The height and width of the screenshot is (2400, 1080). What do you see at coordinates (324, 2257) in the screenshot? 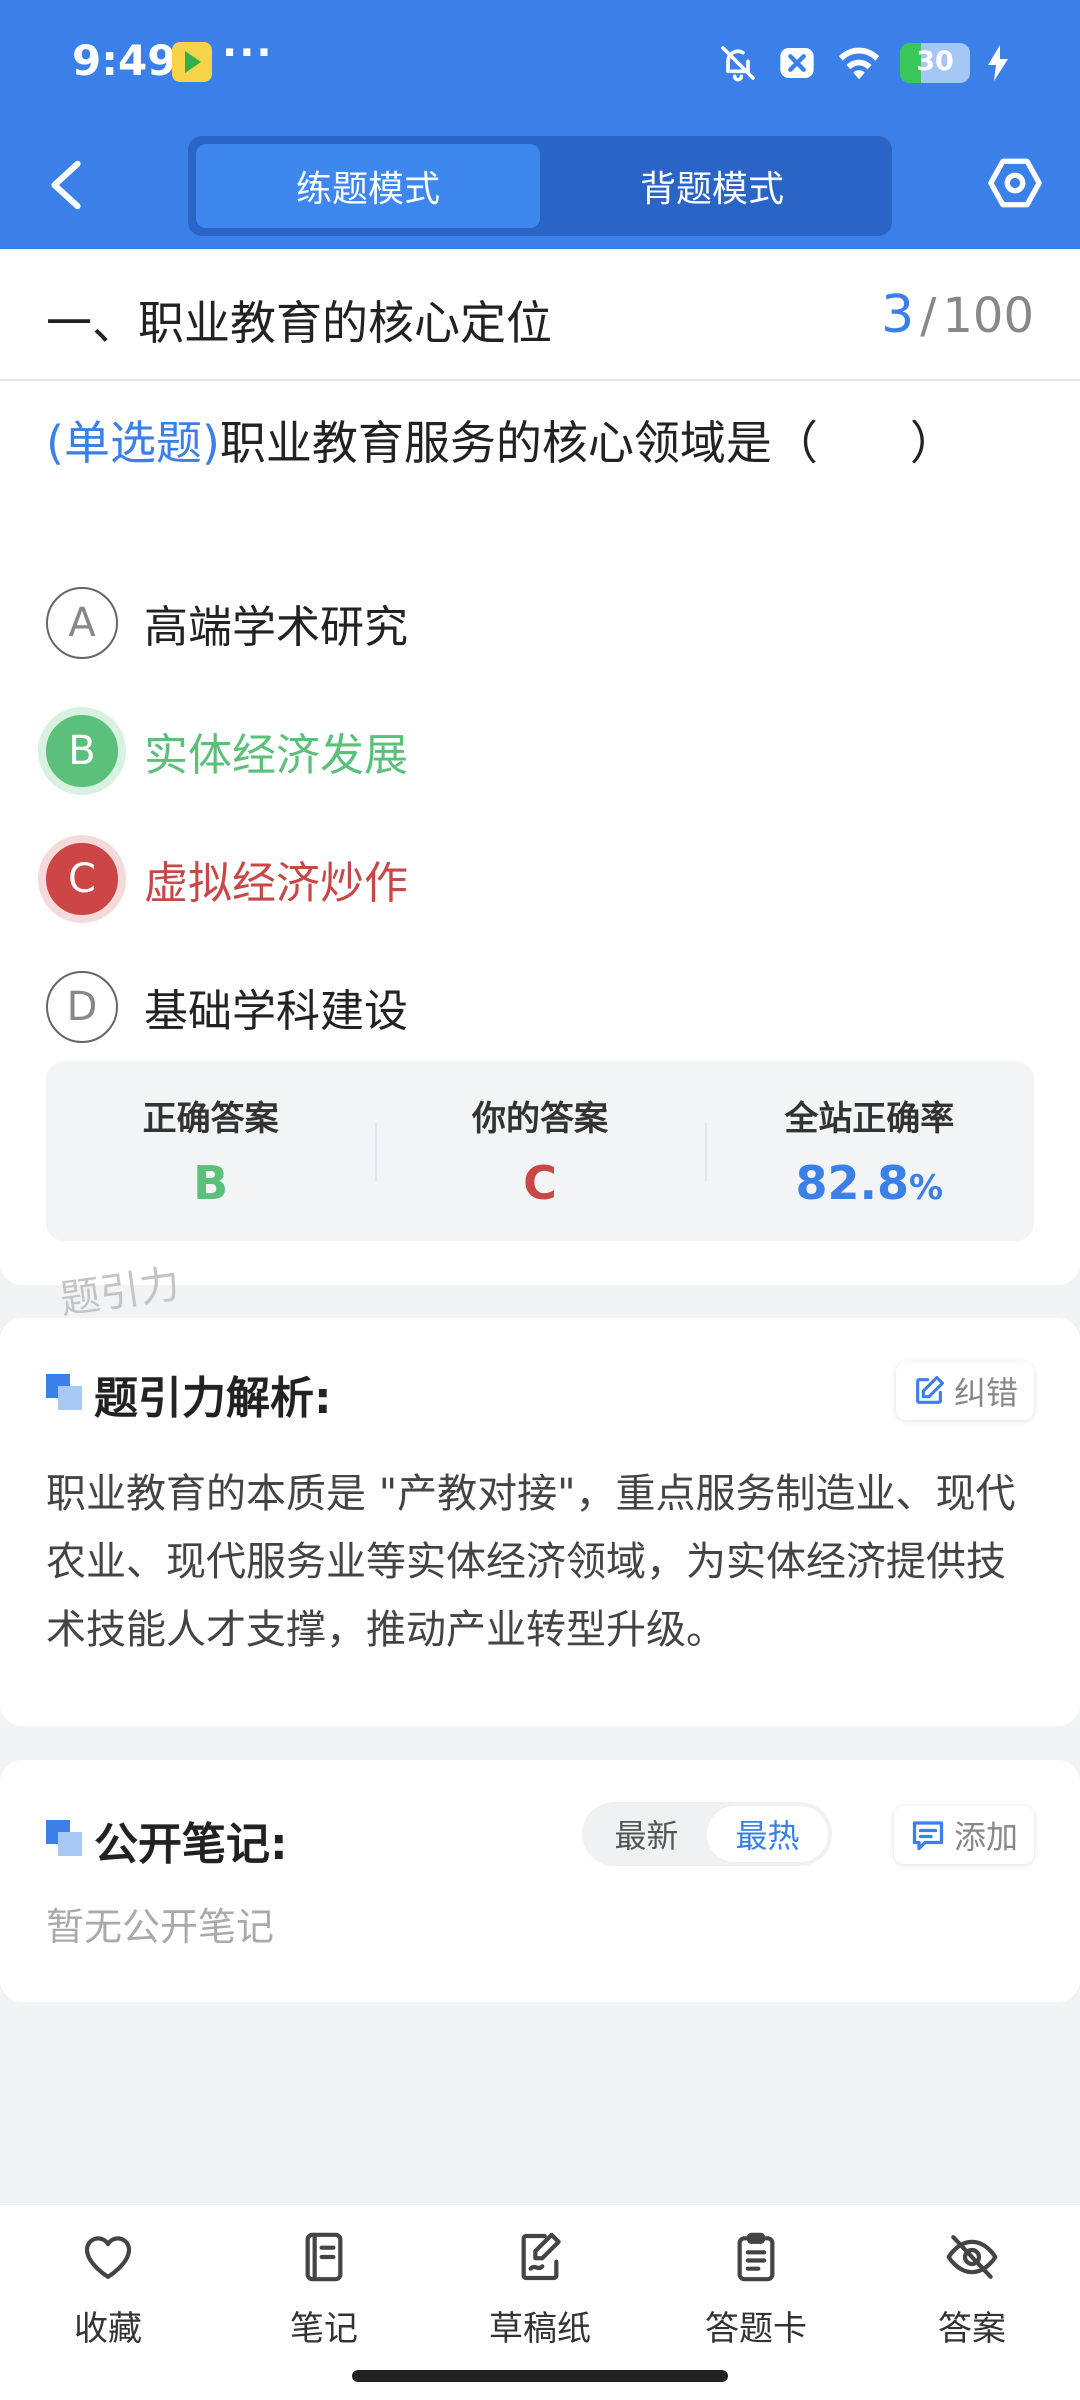
I see `notebook-icon` at bounding box center [324, 2257].